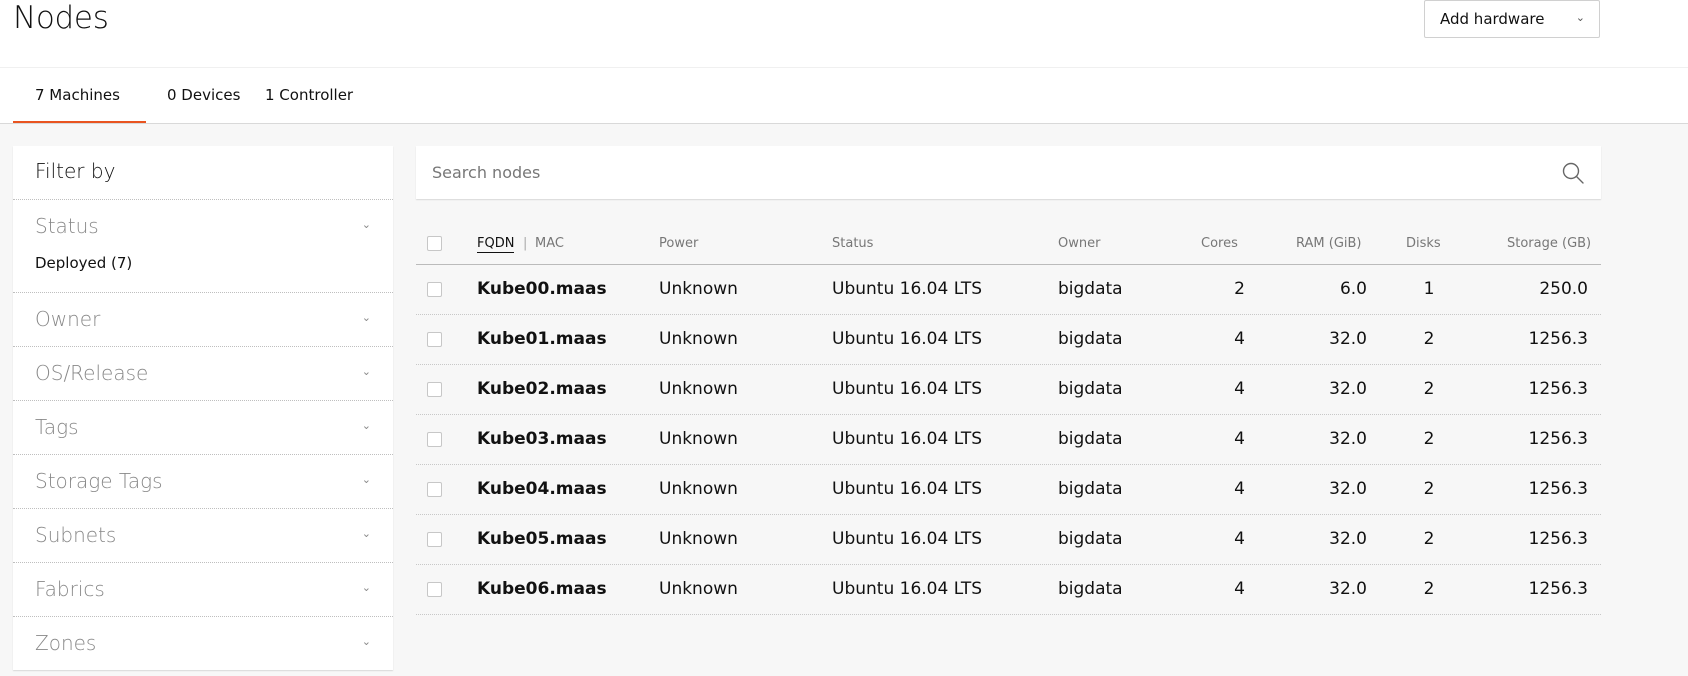  What do you see at coordinates (203, 644) in the screenshot?
I see `facet-zones: Zones ⌄` at bounding box center [203, 644].